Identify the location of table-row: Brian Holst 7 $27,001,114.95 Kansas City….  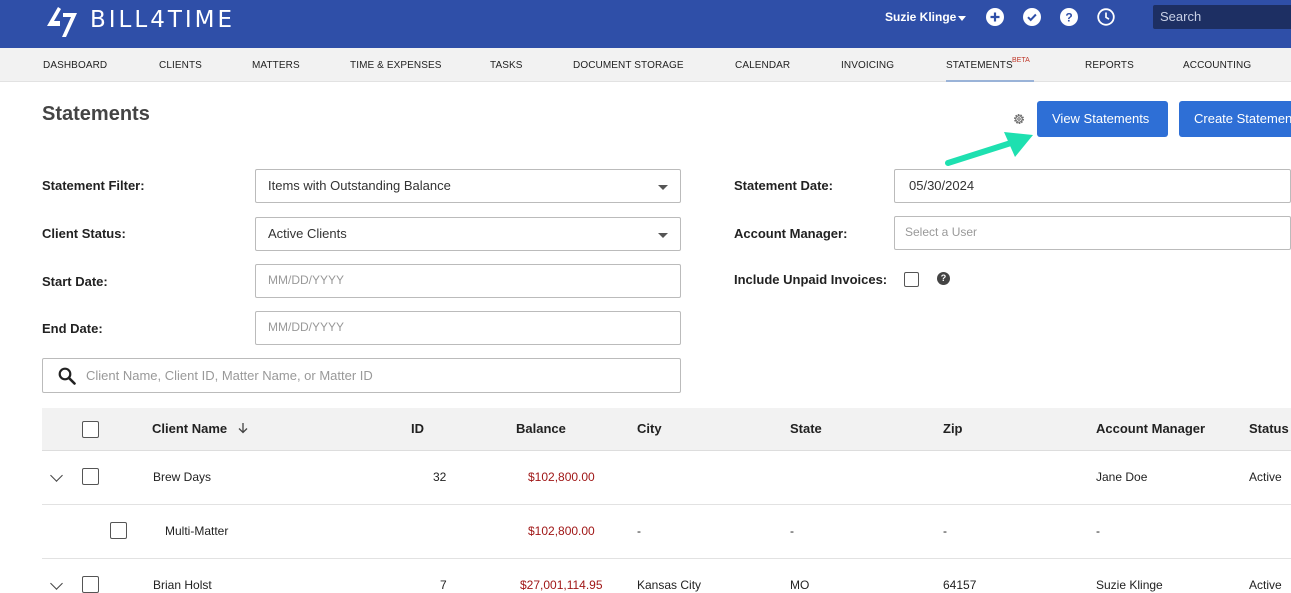
(666, 576).